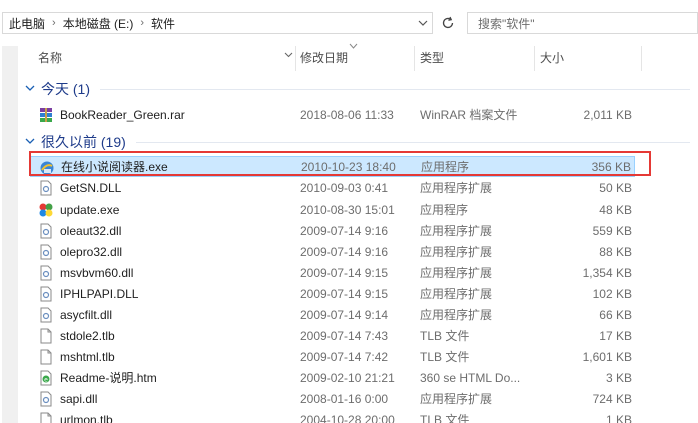 This screenshot has height=423, width=698. What do you see at coordinates (91, 230) in the screenshot?
I see `file-name: oleaut32.dll` at bounding box center [91, 230].